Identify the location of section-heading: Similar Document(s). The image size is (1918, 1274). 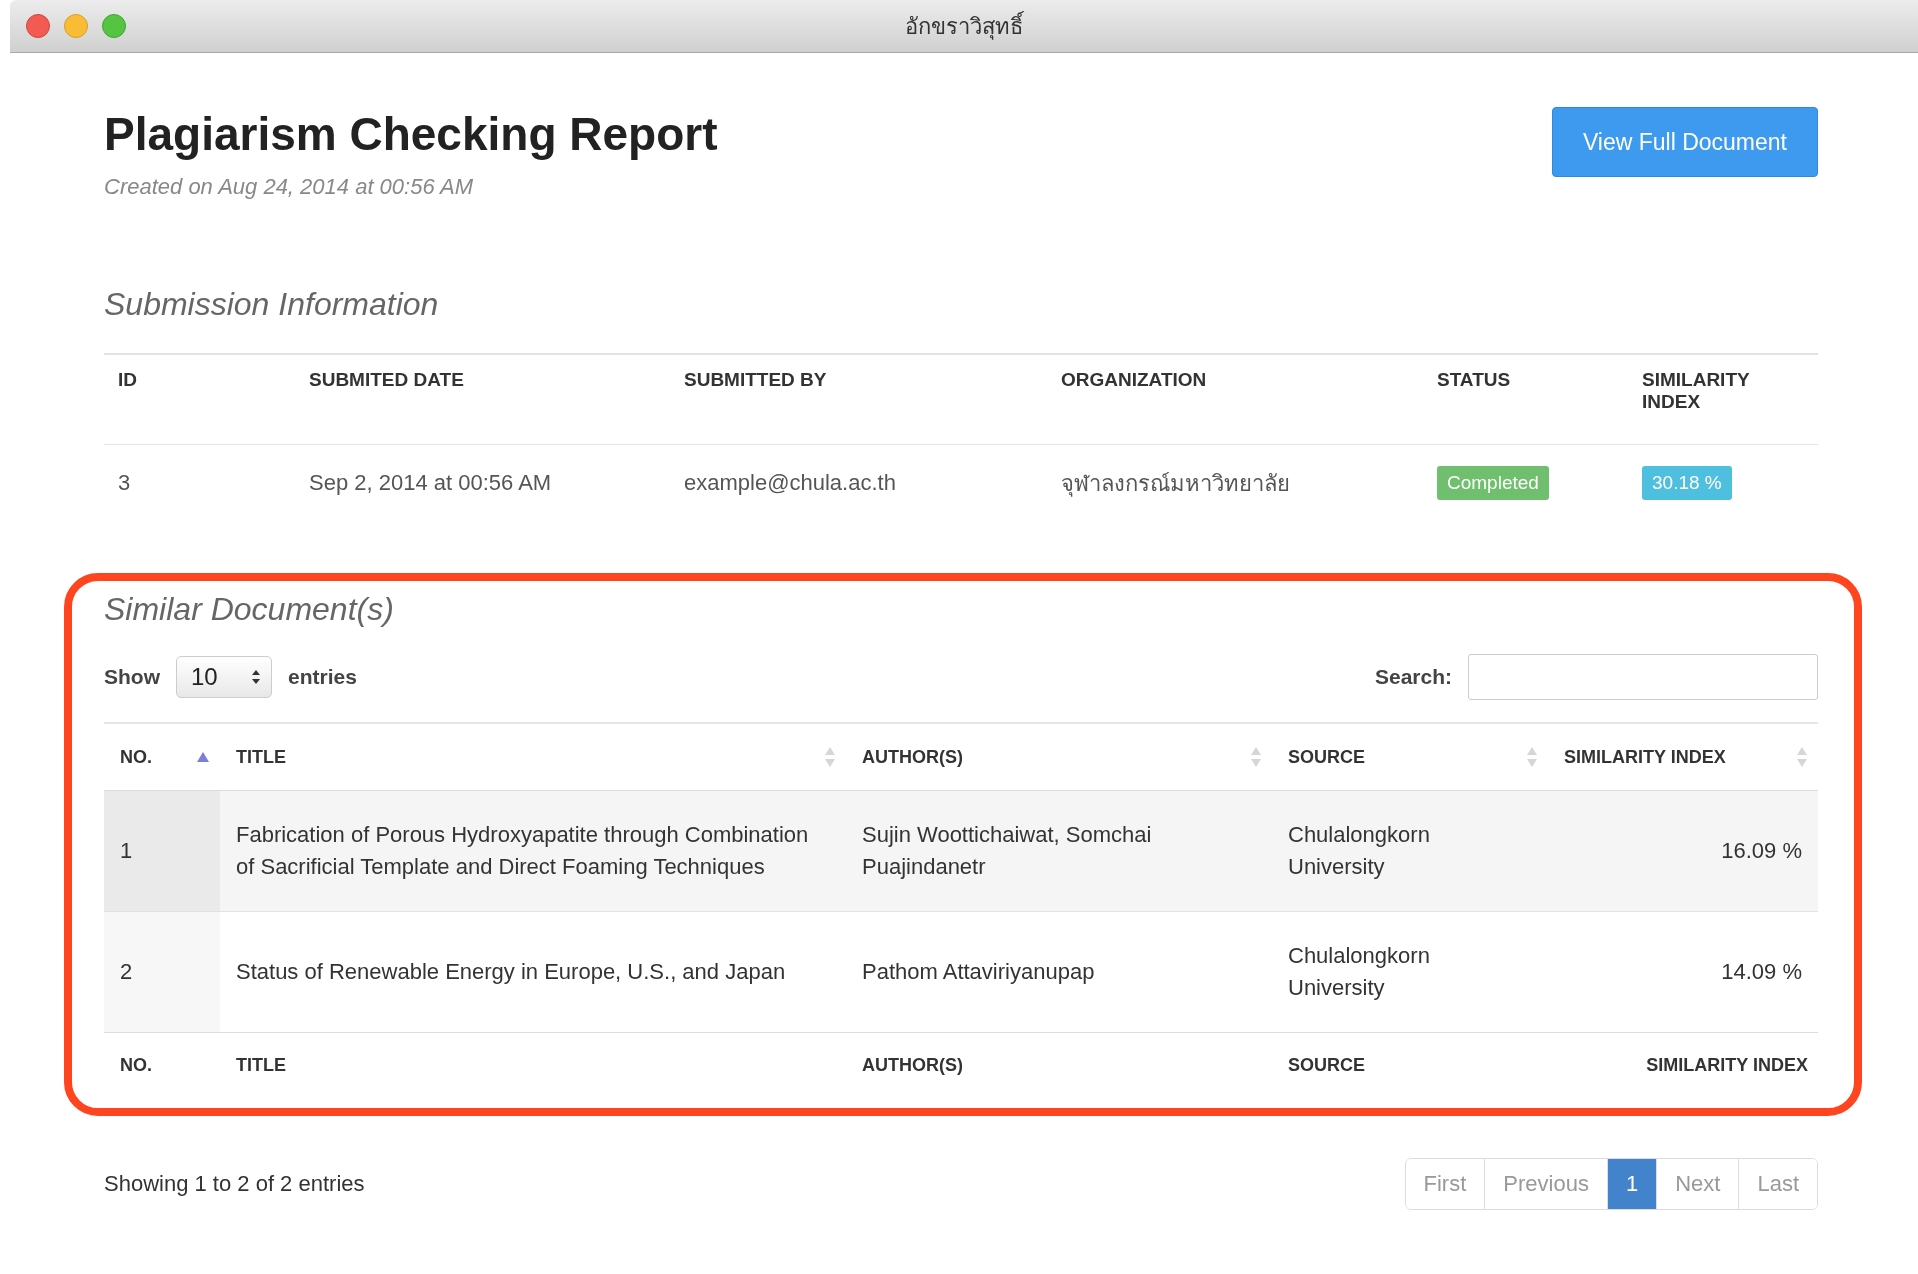
(249, 610).